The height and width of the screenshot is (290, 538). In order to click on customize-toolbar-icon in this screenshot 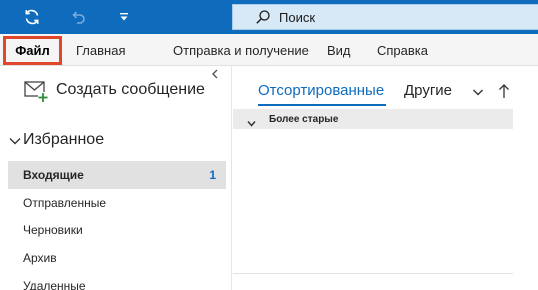, I will do `click(124, 17)`.